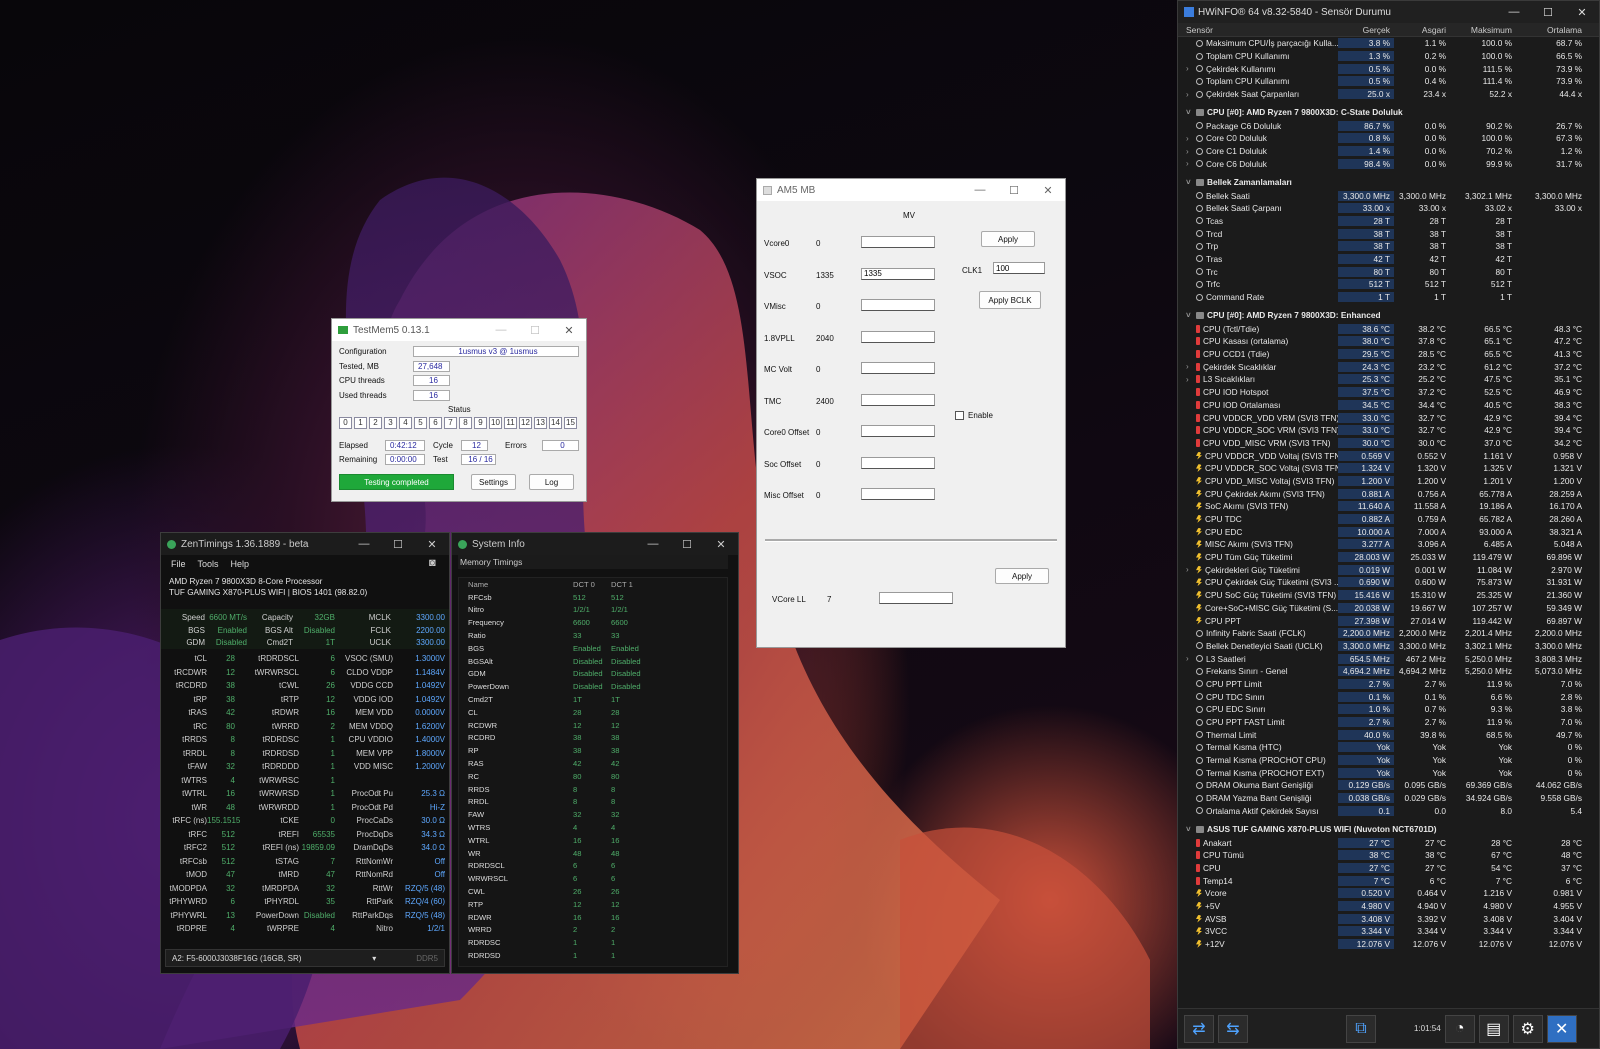 The width and height of the screenshot is (1600, 1049). What do you see at coordinates (593, 763) in the screenshot?
I see `table-row: RAS 42 42` at bounding box center [593, 763].